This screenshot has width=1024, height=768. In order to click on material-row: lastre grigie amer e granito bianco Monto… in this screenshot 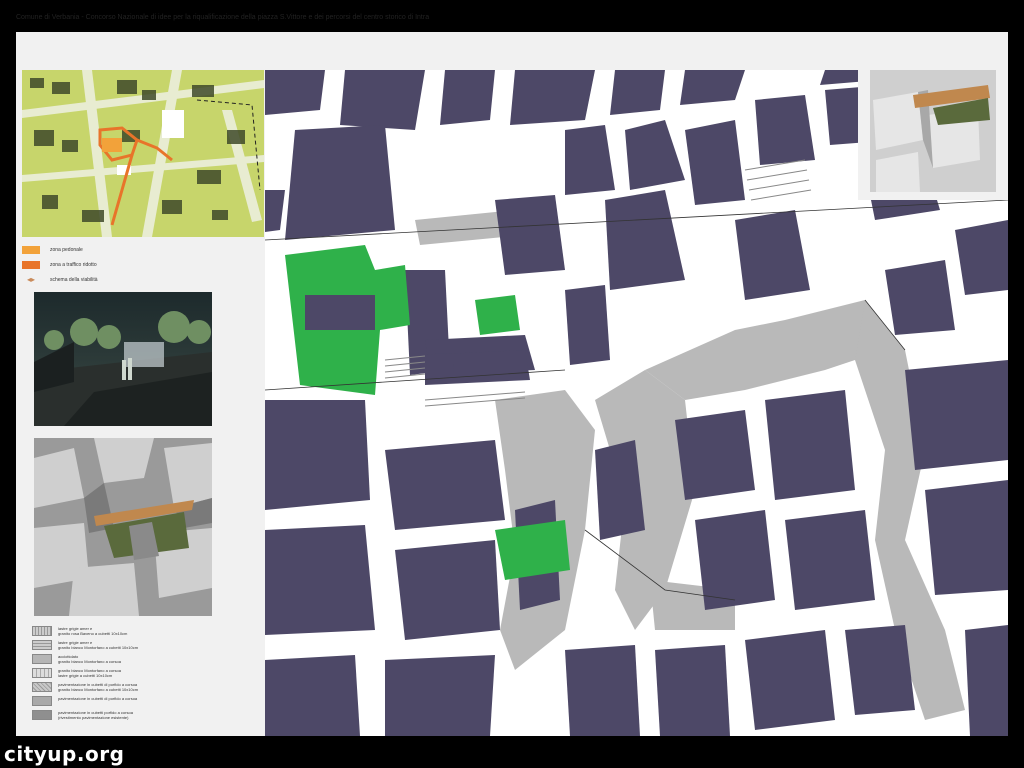, I will do `click(85, 645)`.